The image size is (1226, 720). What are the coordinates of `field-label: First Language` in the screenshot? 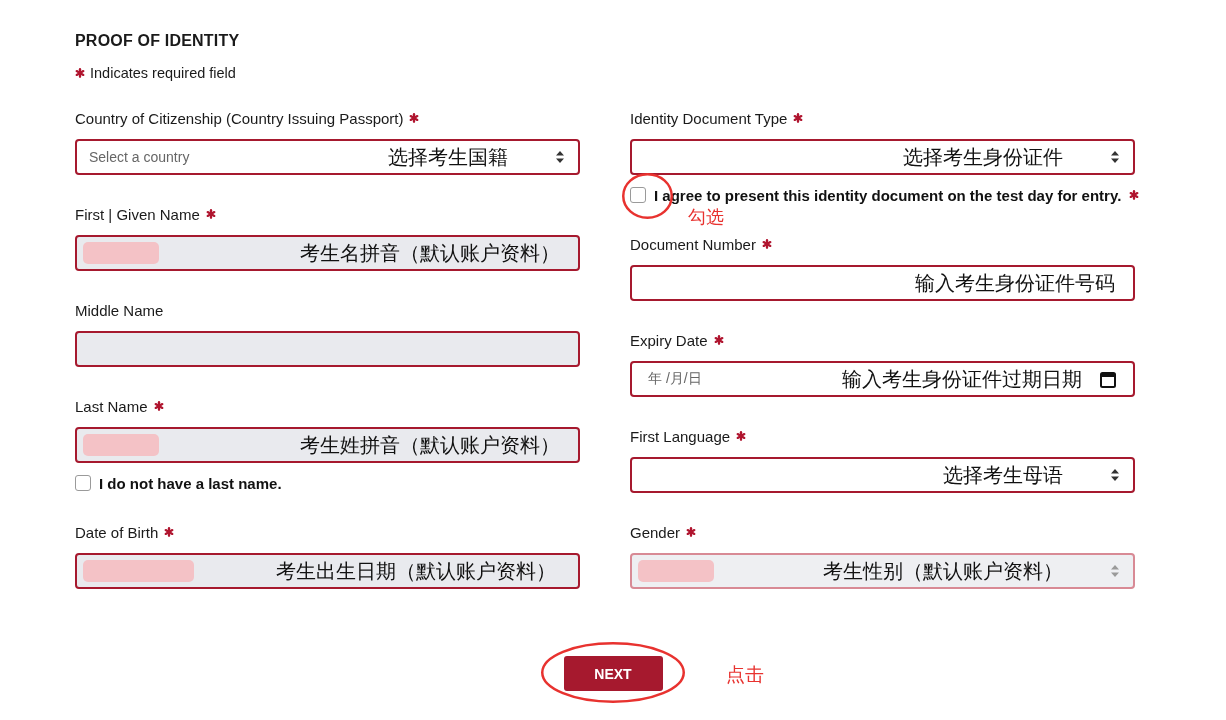 It's located at (680, 436).